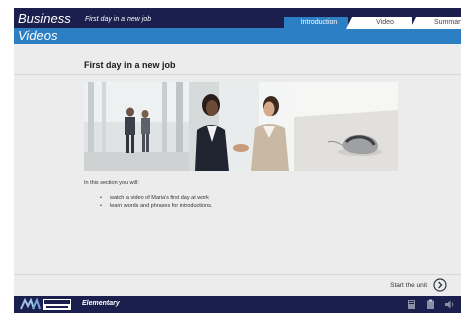 The image size is (473, 313). What do you see at coordinates (130, 65) in the screenshot?
I see `page-title: First day in a new job` at bounding box center [130, 65].